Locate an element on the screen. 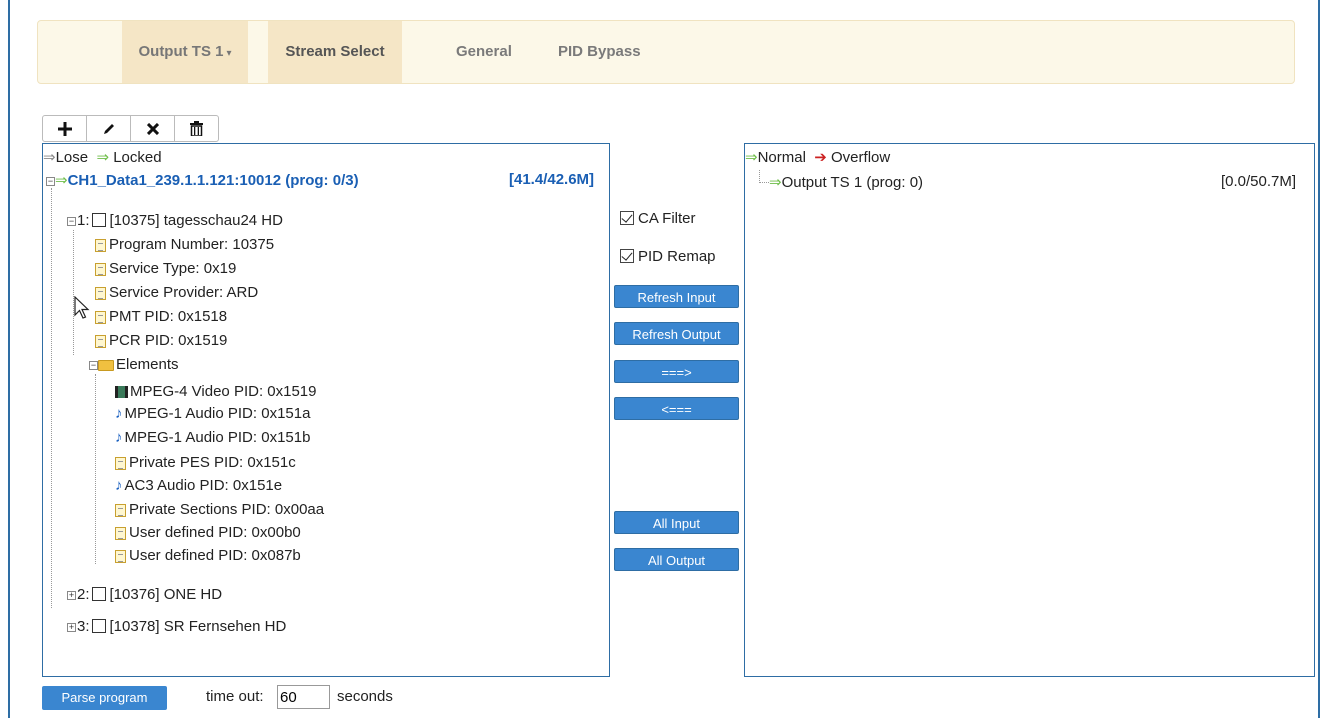 The image size is (1328, 718). seconds-label: seconds is located at coordinates (365, 696).